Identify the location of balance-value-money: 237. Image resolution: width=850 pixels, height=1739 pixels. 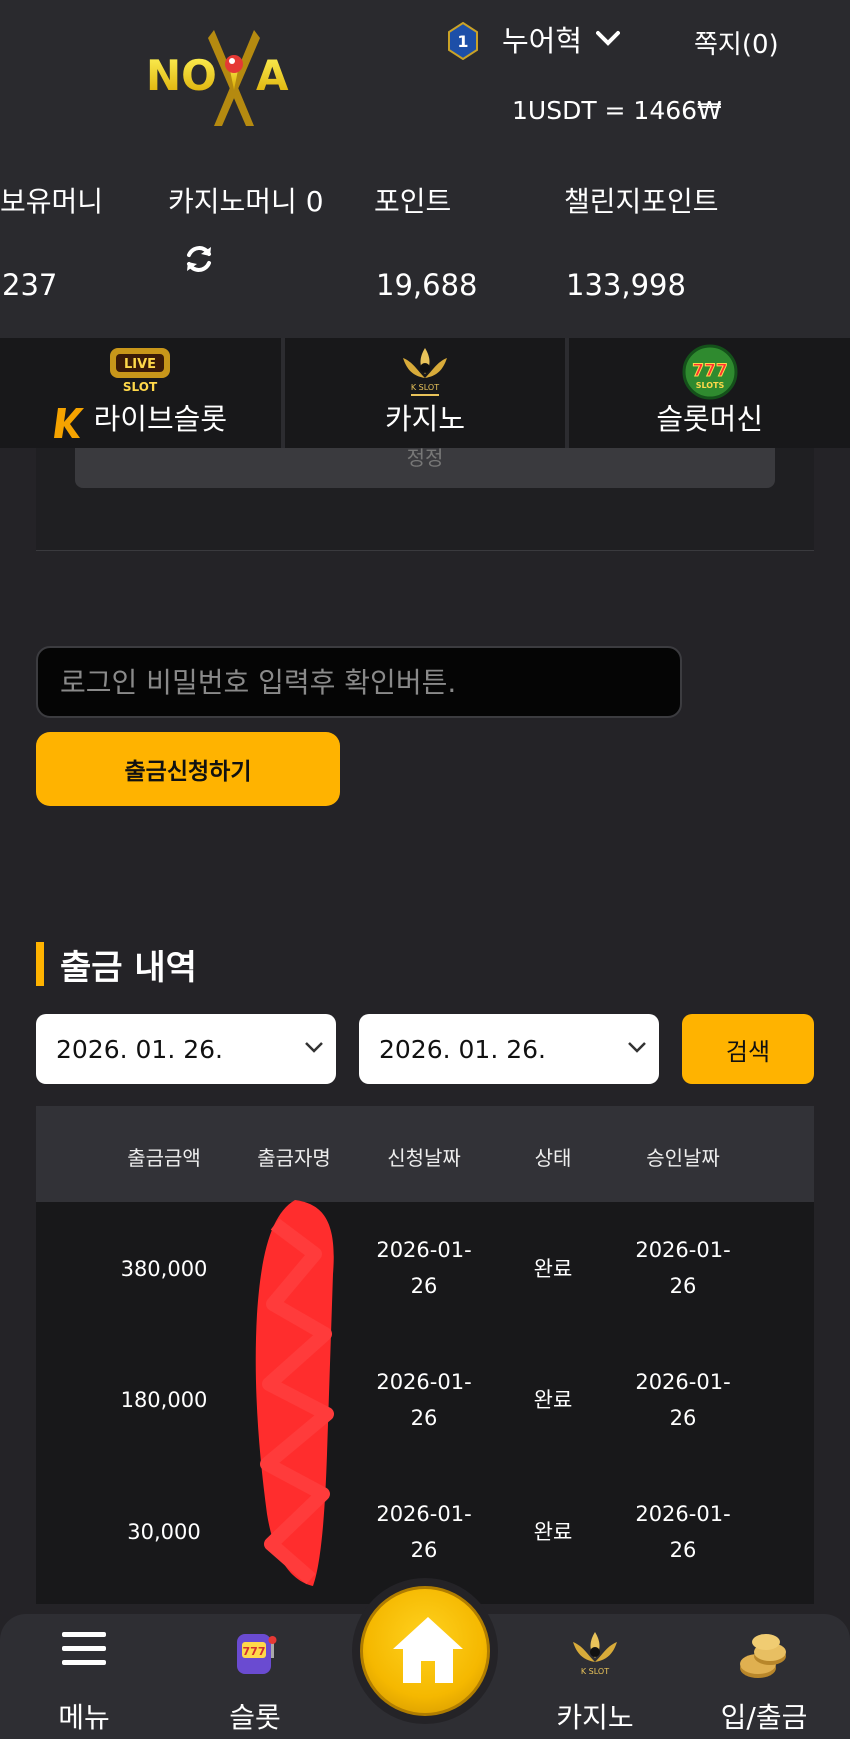
(30, 285).